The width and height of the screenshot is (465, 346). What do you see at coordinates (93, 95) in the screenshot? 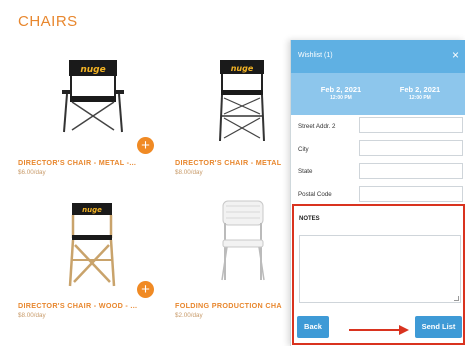
I see `product-image-director-chair-metal: nuge` at bounding box center [93, 95].